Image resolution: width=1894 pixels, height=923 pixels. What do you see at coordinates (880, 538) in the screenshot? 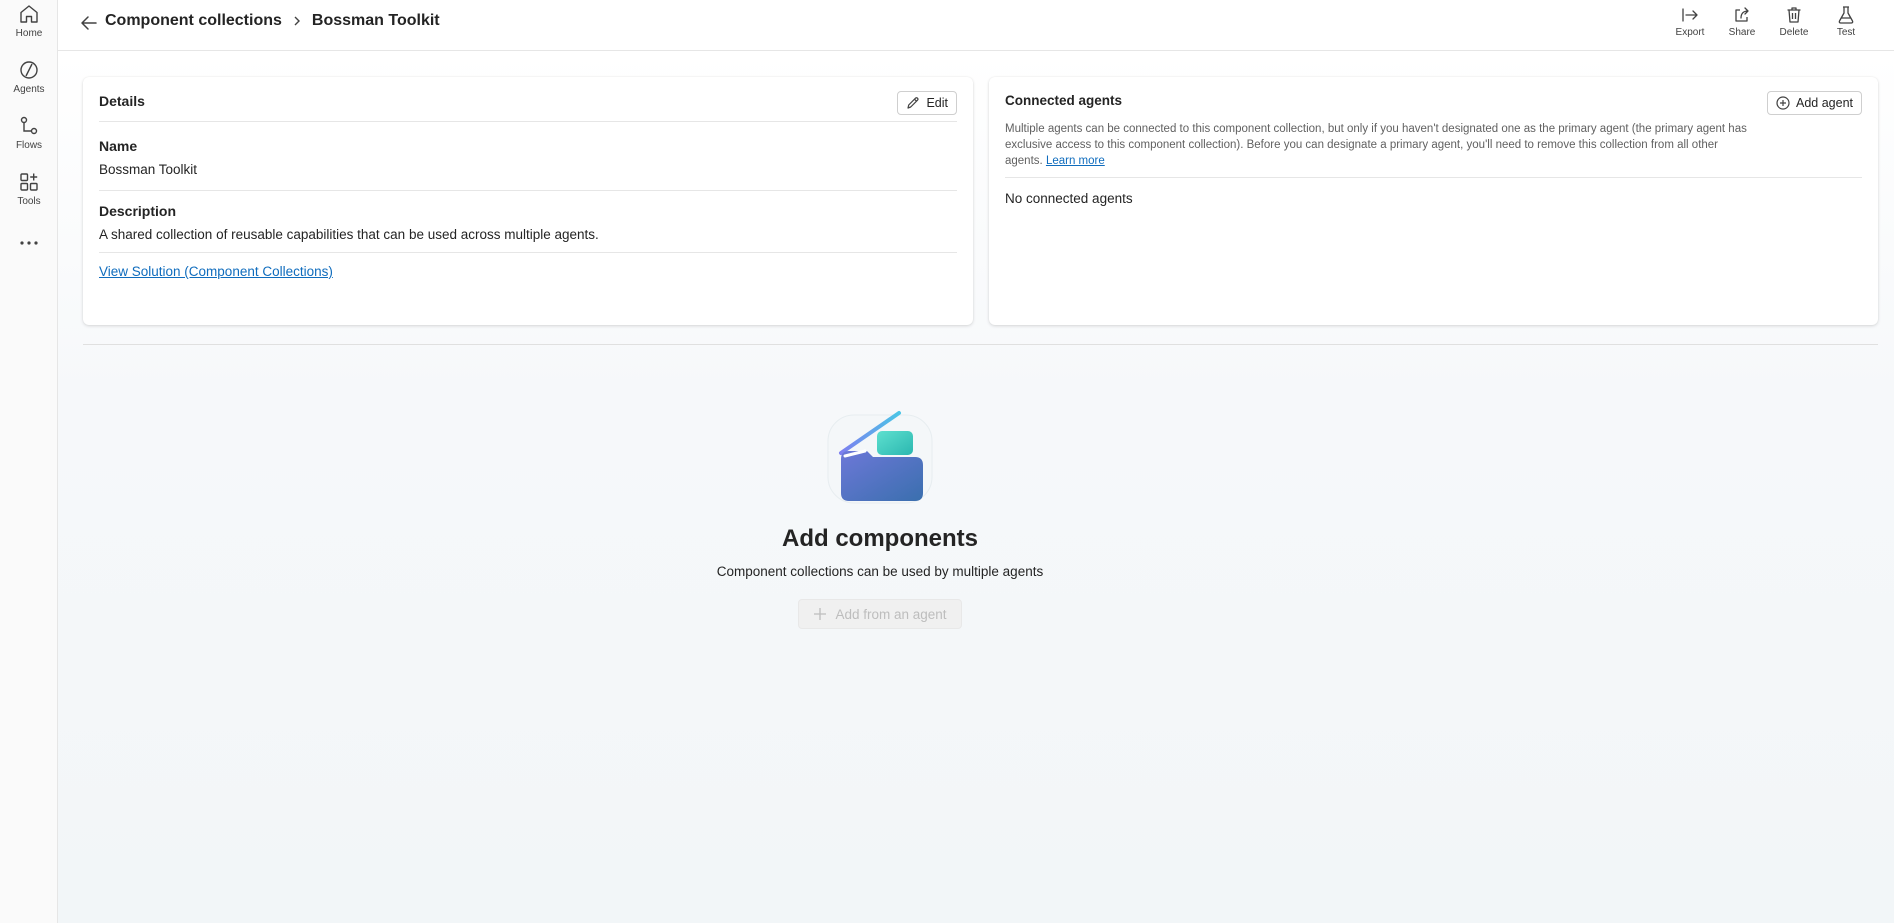
I see `add-components-title: Add components` at bounding box center [880, 538].